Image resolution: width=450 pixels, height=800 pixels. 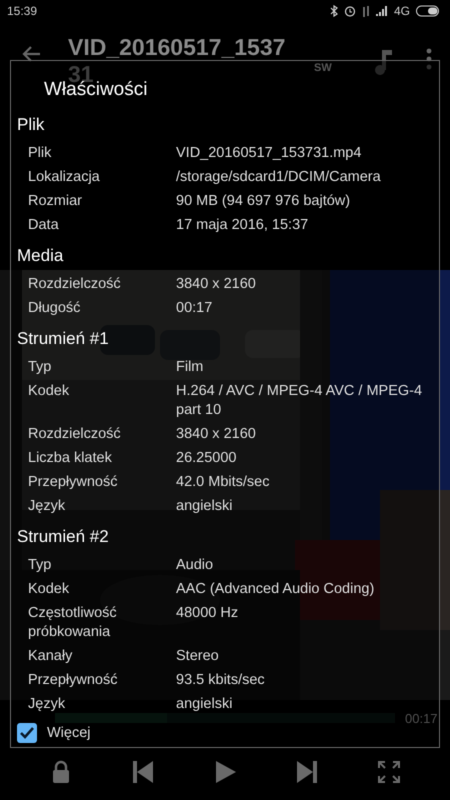 I want to click on property-value: 48000 Hz, so click(x=208, y=613).